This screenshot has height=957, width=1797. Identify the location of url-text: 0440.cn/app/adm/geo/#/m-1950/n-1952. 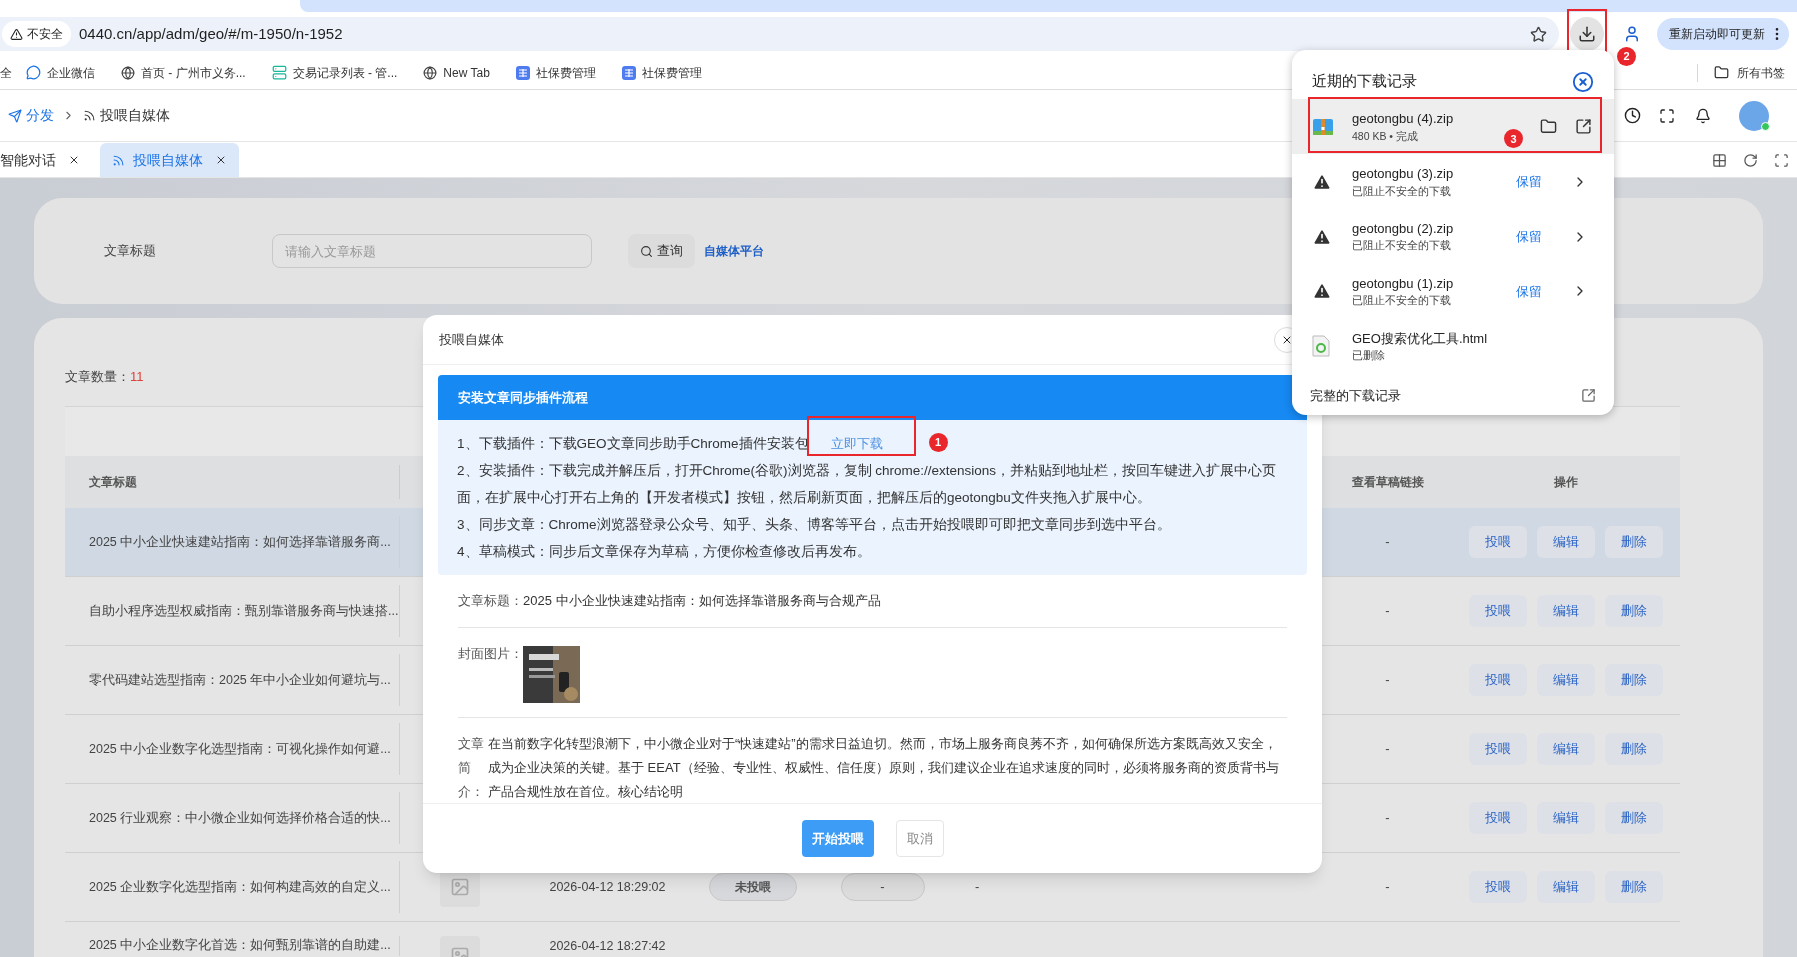
(211, 33).